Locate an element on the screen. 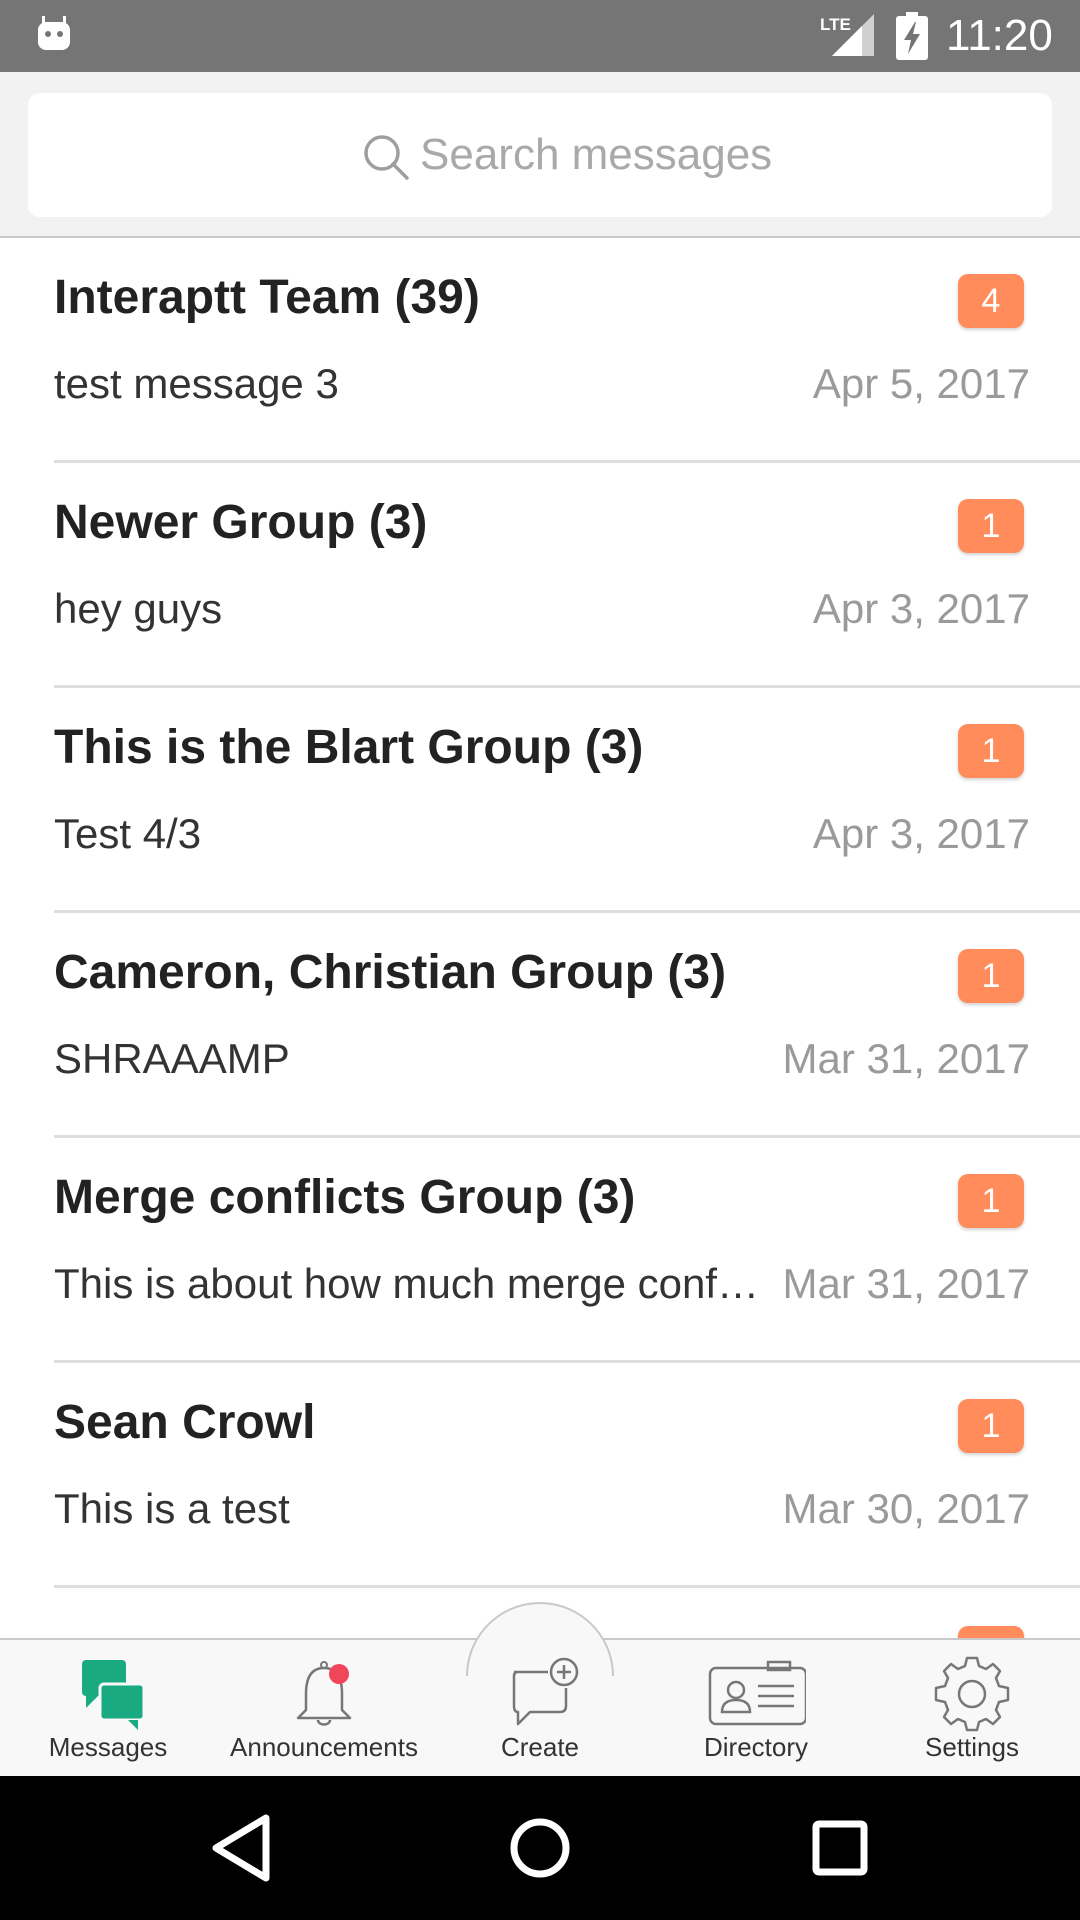 The width and height of the screenshot is (1080, 1920). conversation-title: Sean Crowl is located at coordinates (185, 1422).